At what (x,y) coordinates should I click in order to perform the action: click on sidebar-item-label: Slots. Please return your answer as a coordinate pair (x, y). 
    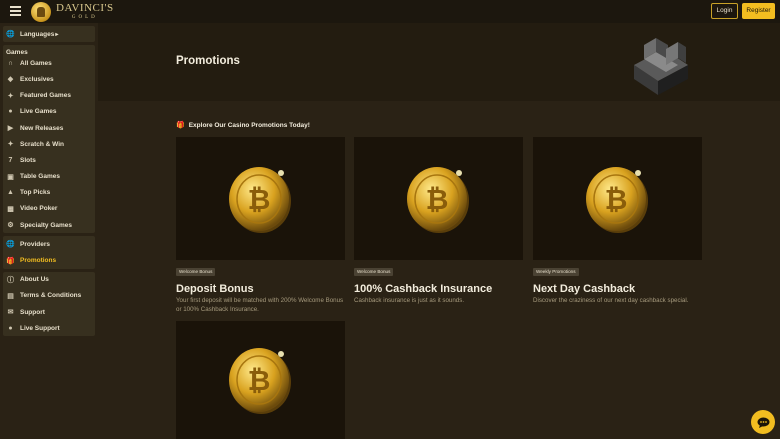
    Looking at the image, I should click on (28, 160).